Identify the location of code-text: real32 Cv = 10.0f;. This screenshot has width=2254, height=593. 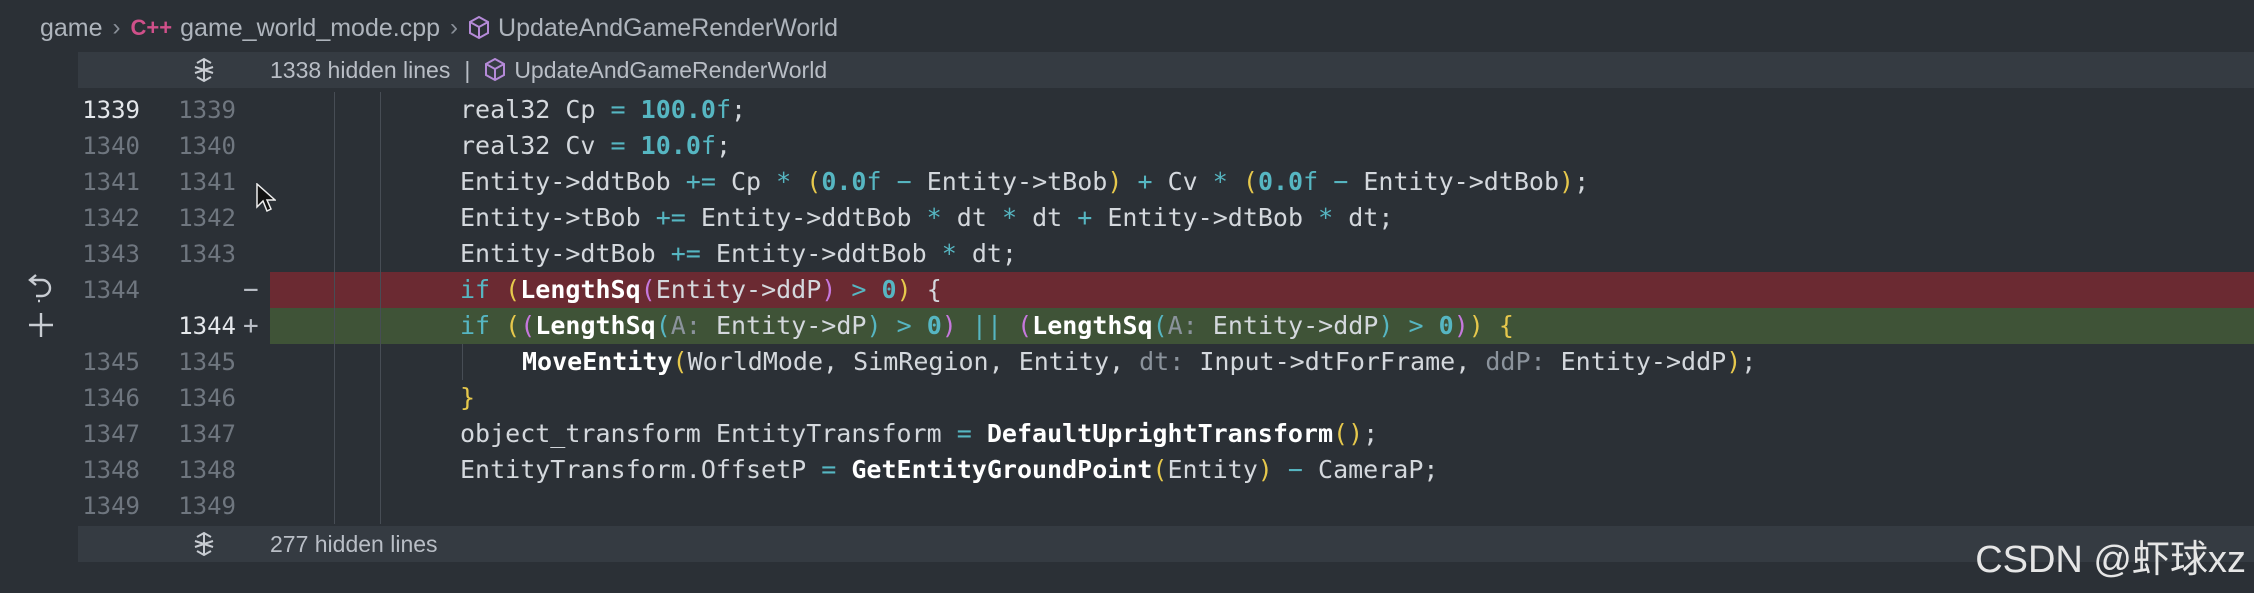
(596, 145).